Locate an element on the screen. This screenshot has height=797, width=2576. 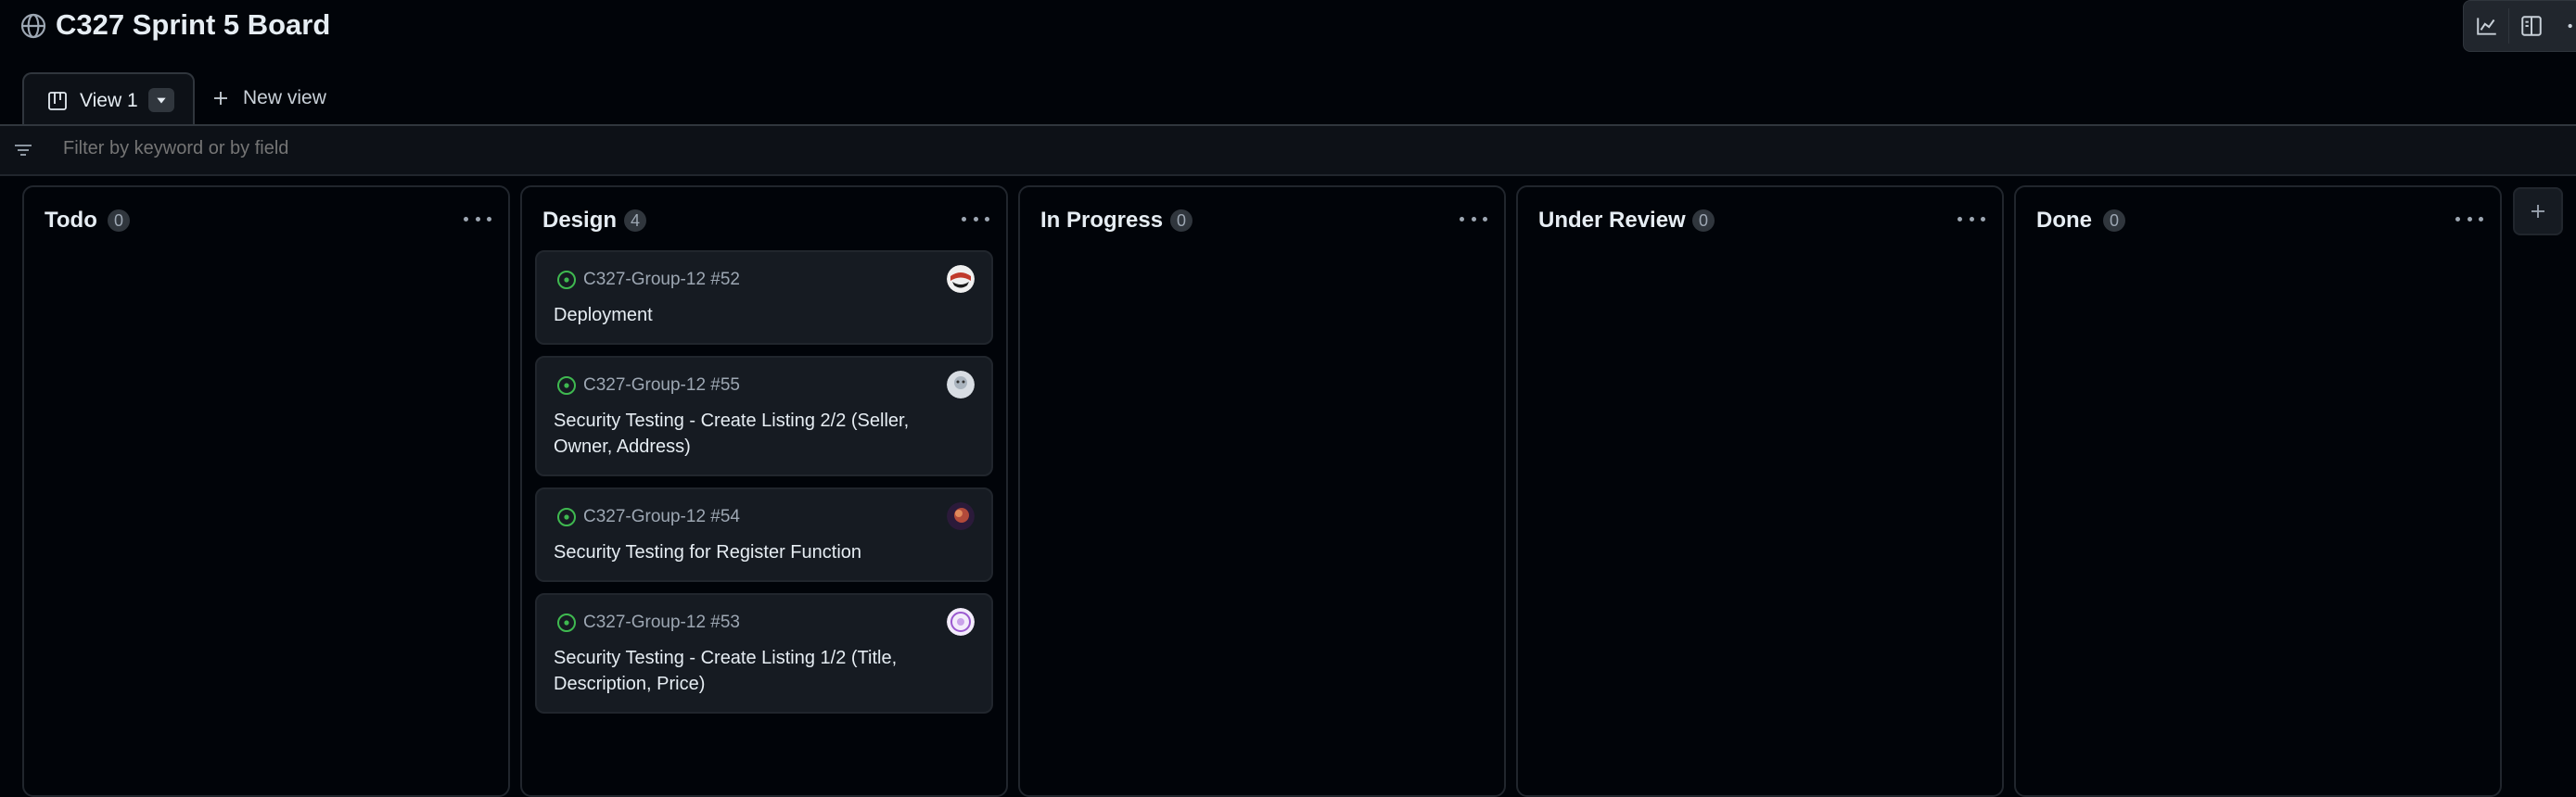
column-title: Under Review is located at coordinates (1612, 221).